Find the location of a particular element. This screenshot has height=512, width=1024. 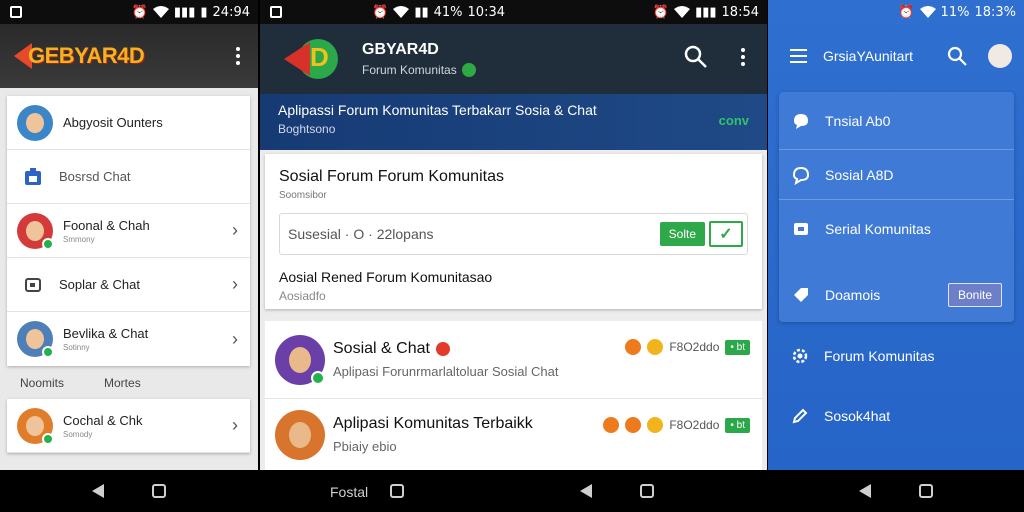

drawer-item-label: Serial Komunitas is located at coordinates (878, 229).